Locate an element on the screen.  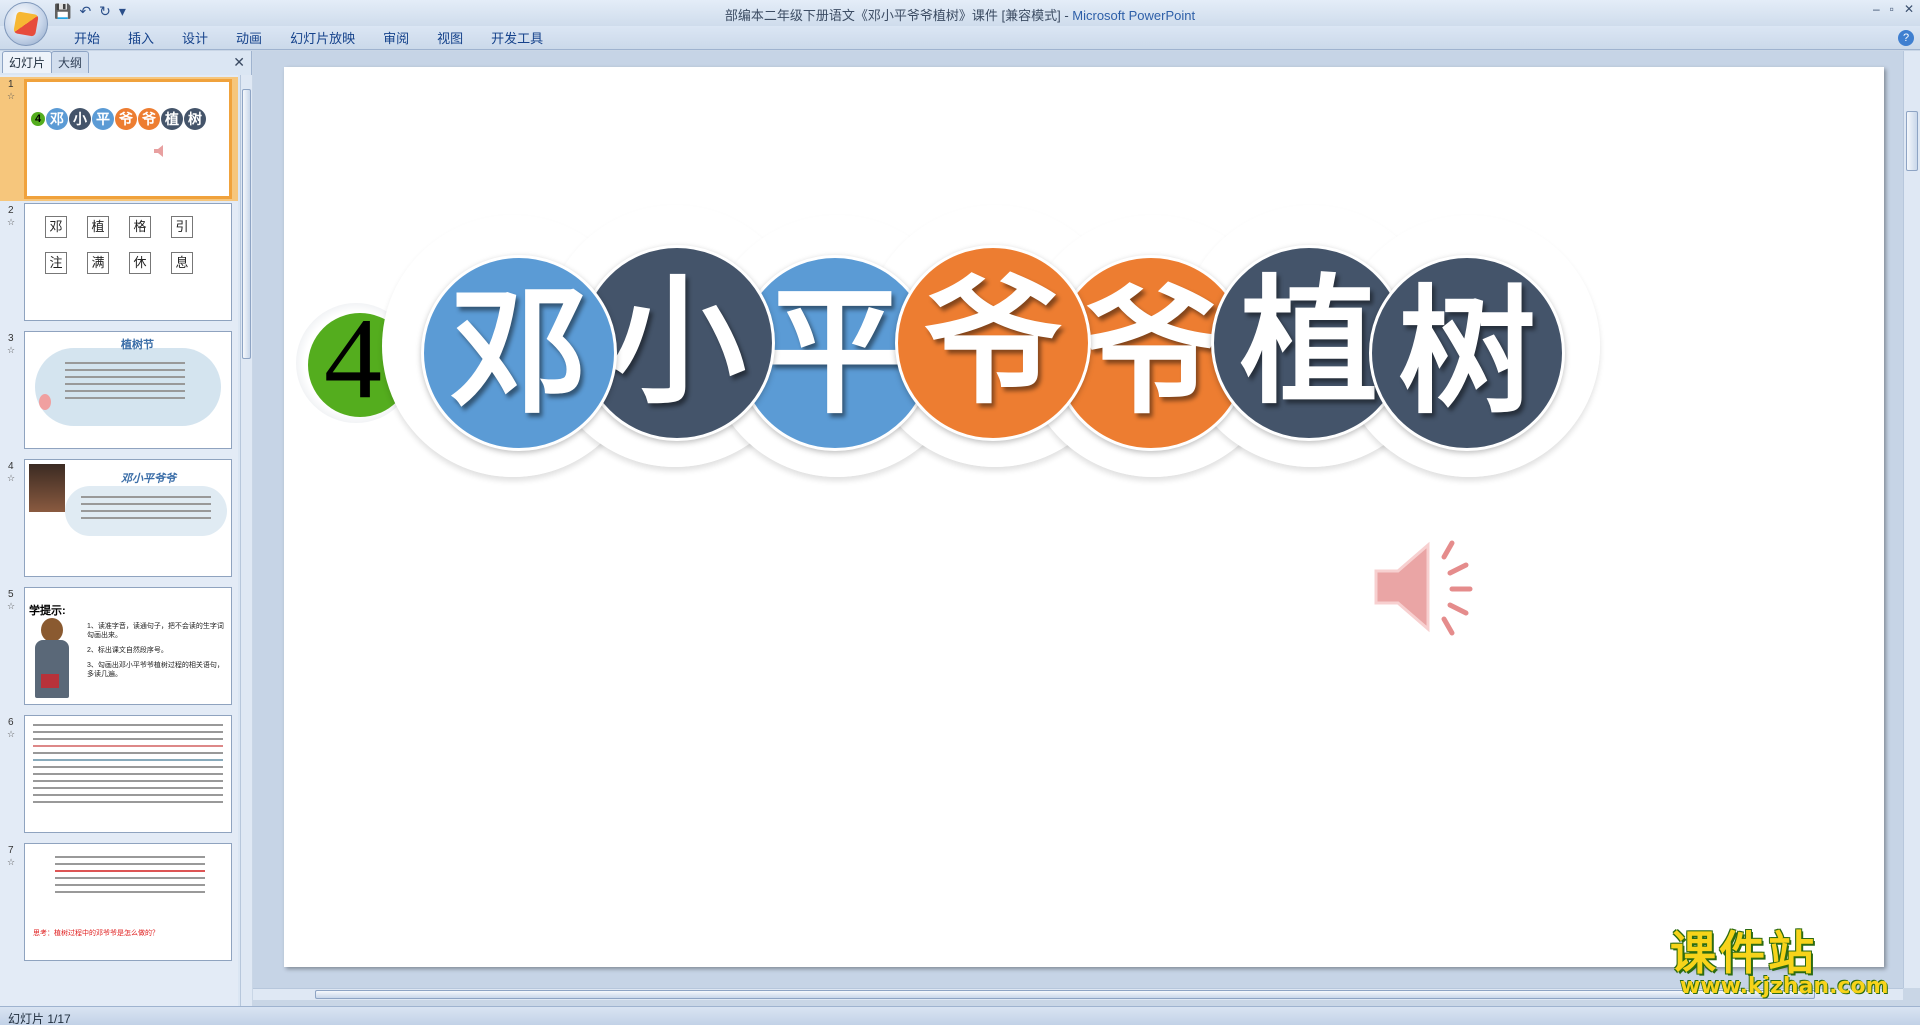
slide-number: 7 is located at coordinates (11, 850).